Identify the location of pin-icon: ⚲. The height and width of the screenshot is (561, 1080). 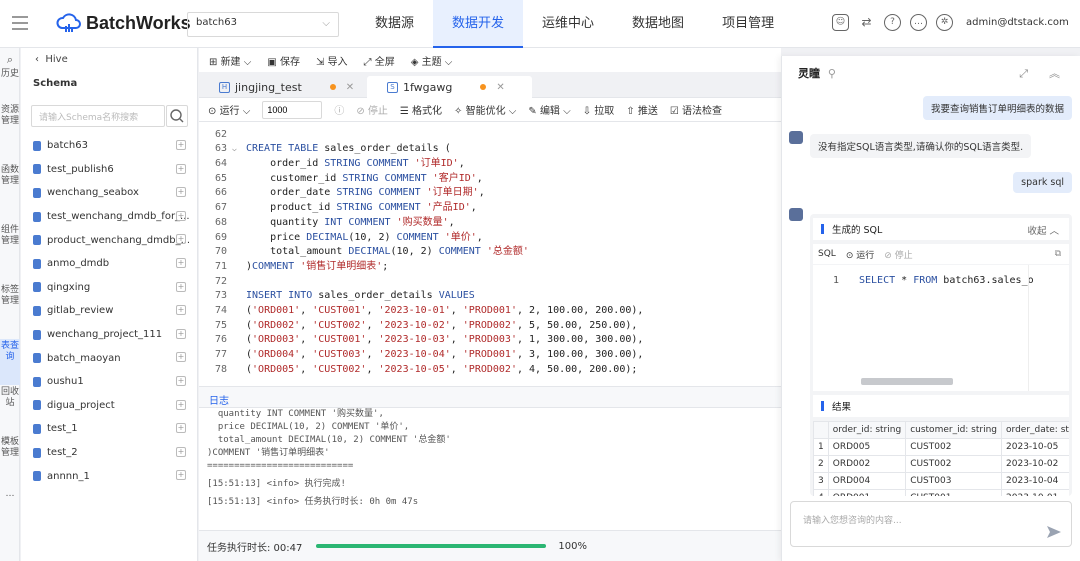
(832, 73).